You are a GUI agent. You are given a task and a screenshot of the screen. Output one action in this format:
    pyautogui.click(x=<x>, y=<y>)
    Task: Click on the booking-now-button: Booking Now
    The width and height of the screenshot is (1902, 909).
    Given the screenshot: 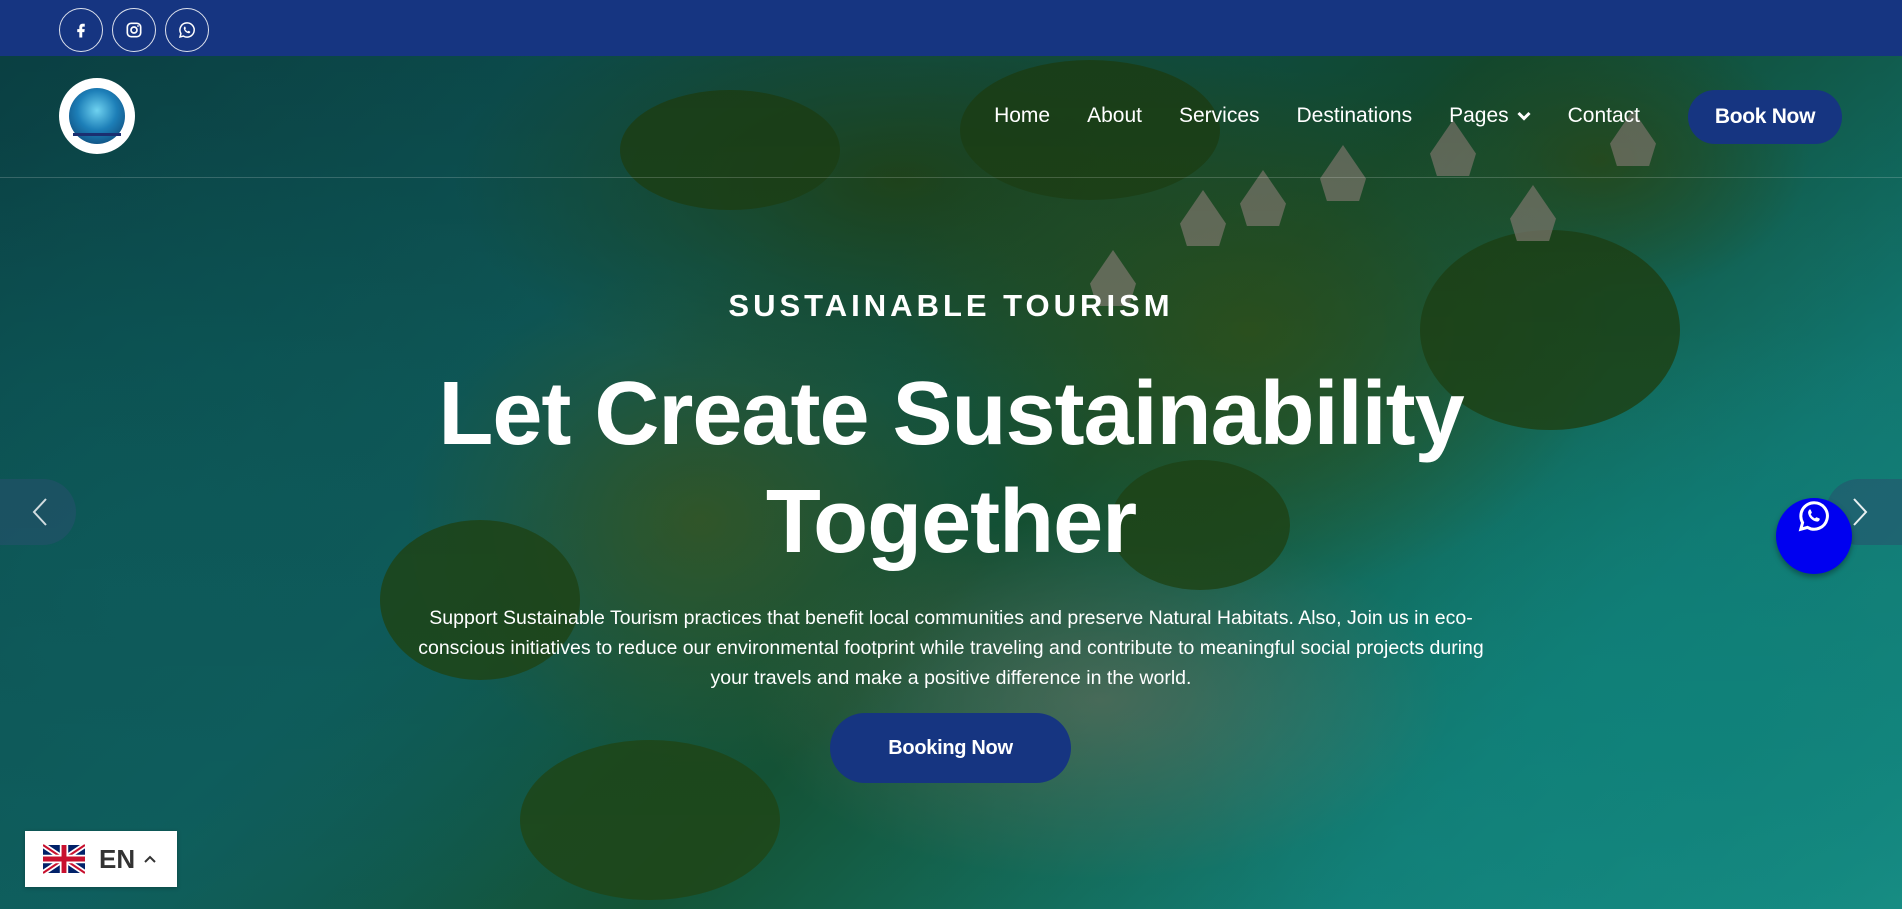 What is the action you would take?
    pyautogui.click(x=950, y=748)
    